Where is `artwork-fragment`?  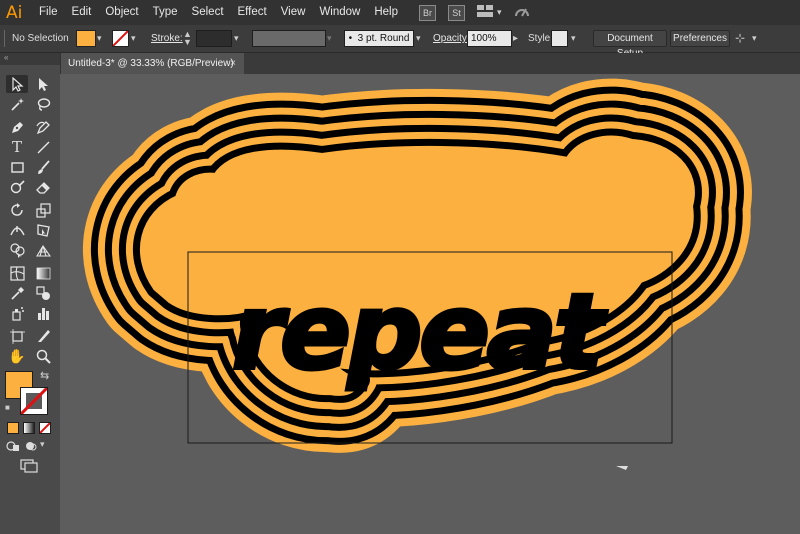
artwork-fragment is located at coordinates (622, 468).